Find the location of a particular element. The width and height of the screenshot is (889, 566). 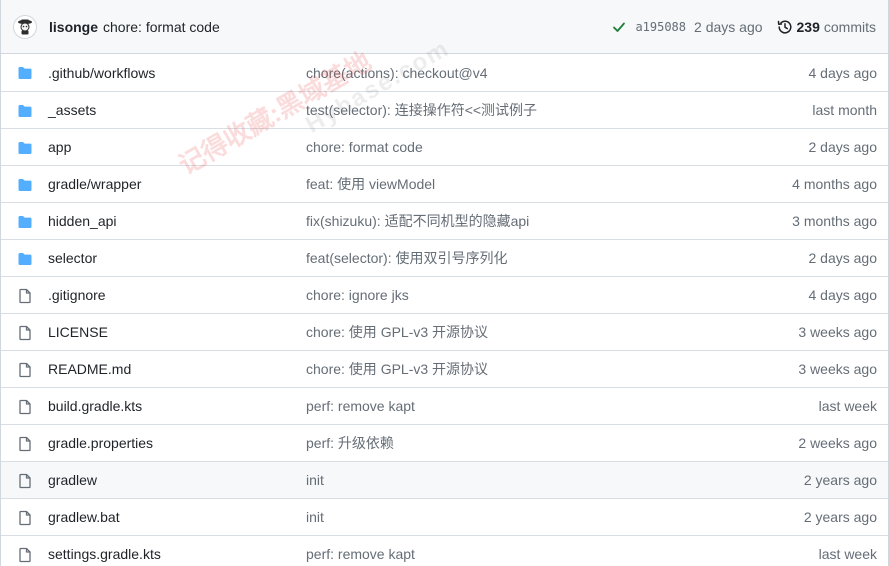

file-commit-message-link: test(selector): 连接操作符<<测试例子 is located at coordinates (421, 110).